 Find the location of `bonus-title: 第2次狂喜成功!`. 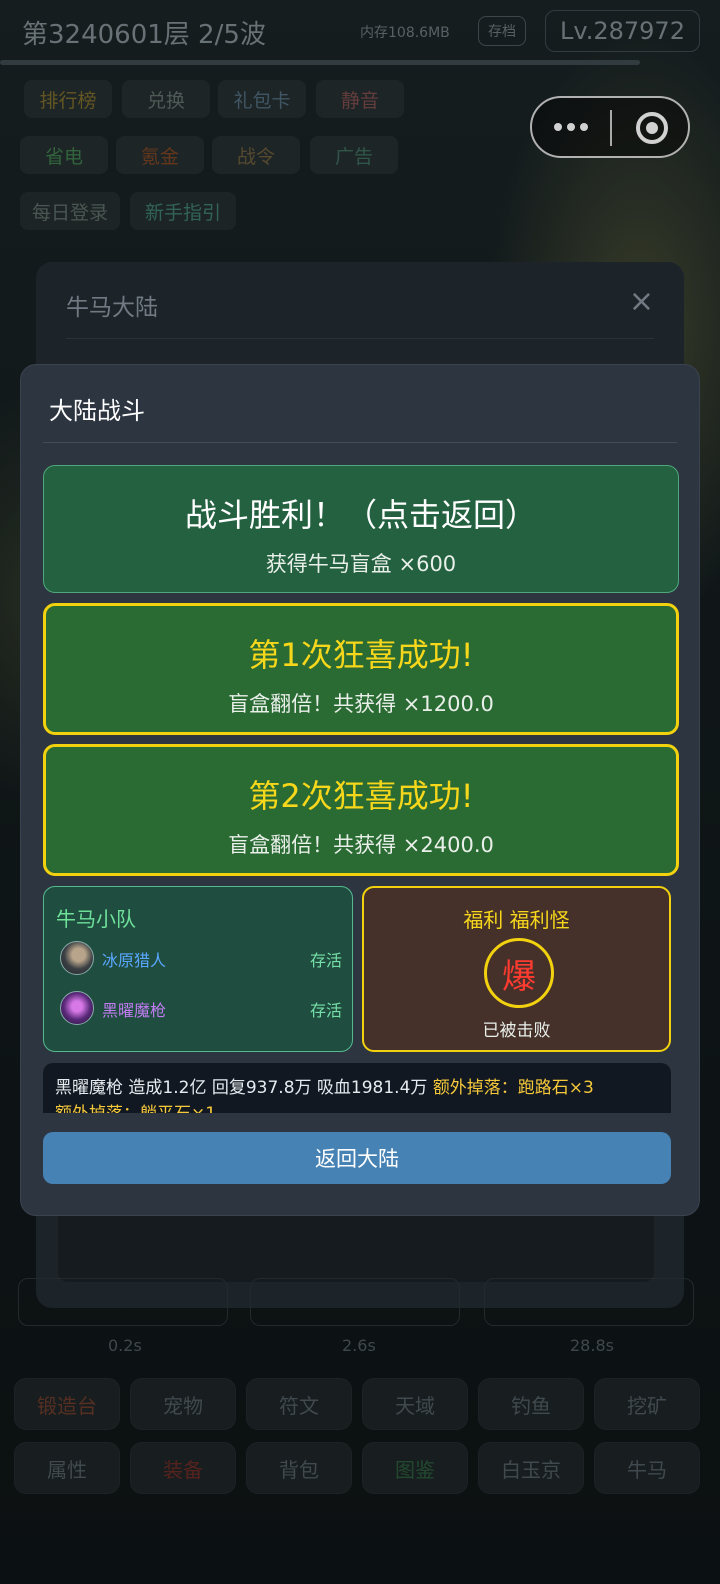

bonus-title: 第2次狂喜成功! is located at coordinates (361, 796).